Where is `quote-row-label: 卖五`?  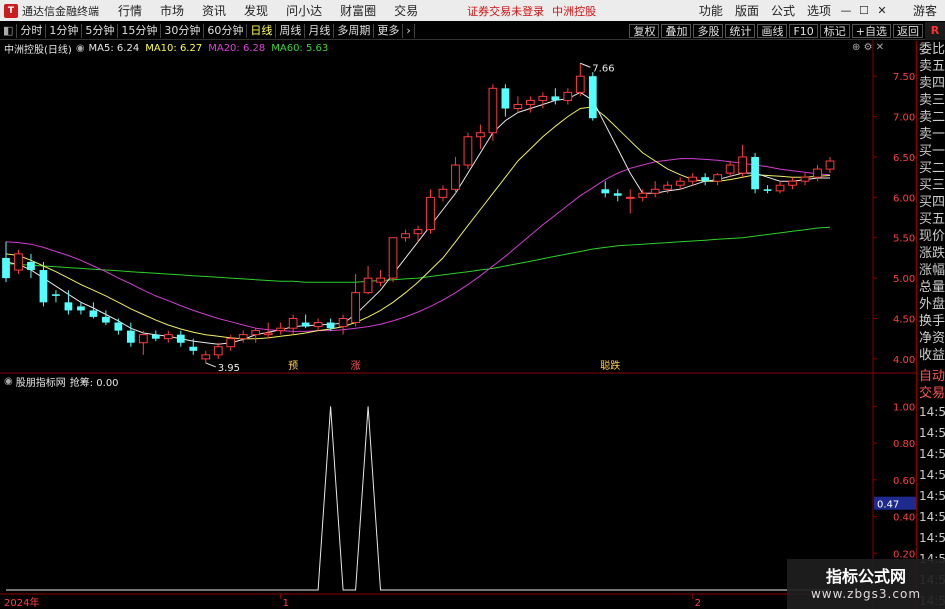 quote-row-label: 卖五 is located at coordinates (932, 66).